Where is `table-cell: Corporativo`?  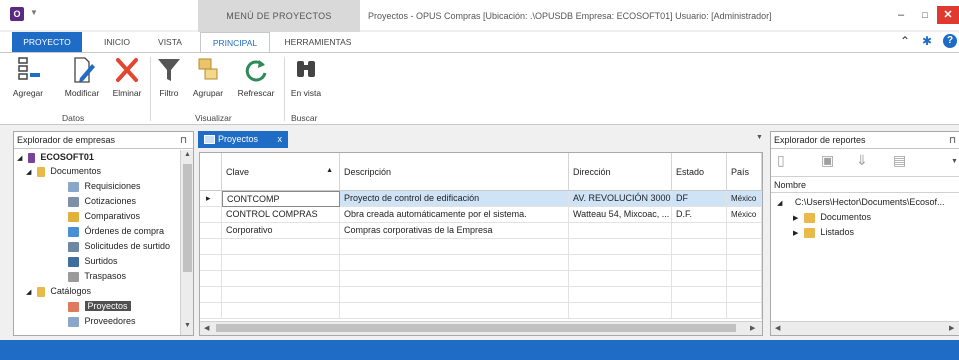
table-cell: Corporativo is located at coordinates (281, 231).